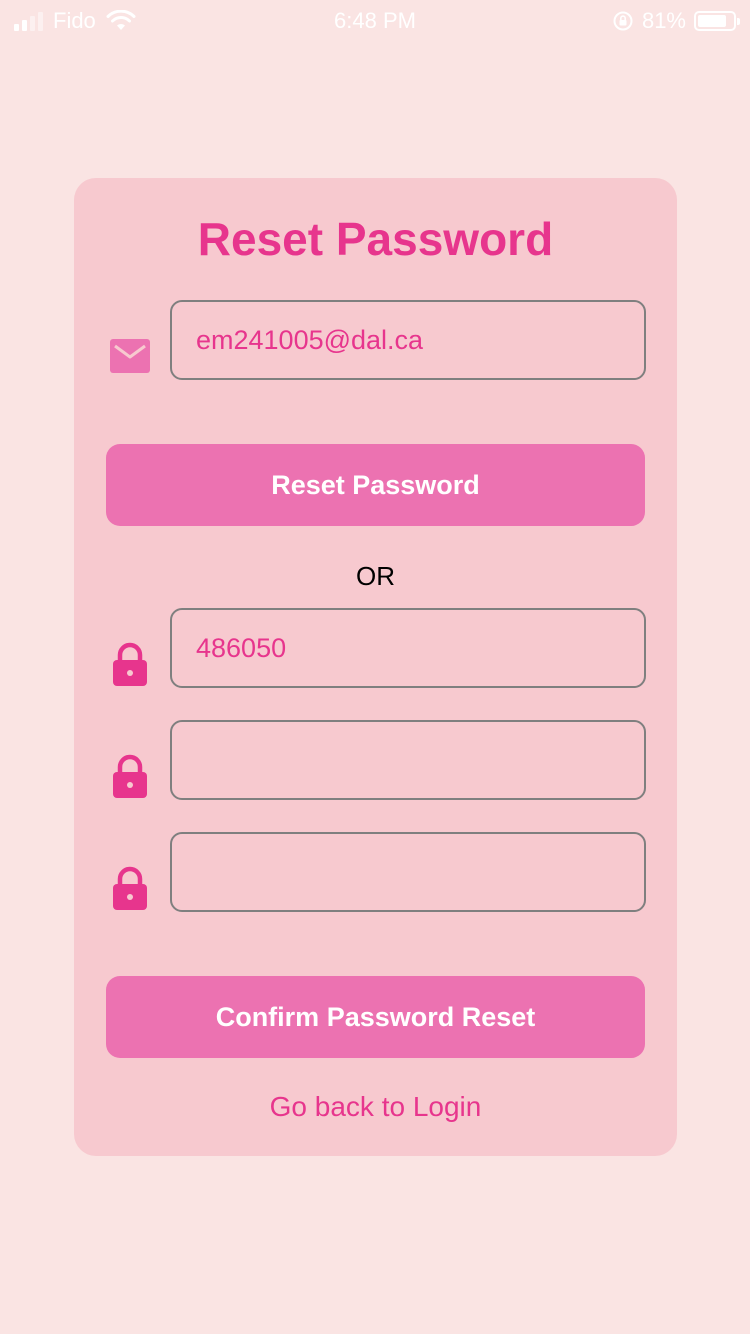 The height and width of the screenshot is (1334, 750). What do you see at coordinates (712, 21) in the screenshot?
I see `battery-fill` at bounding box center [712, 21].